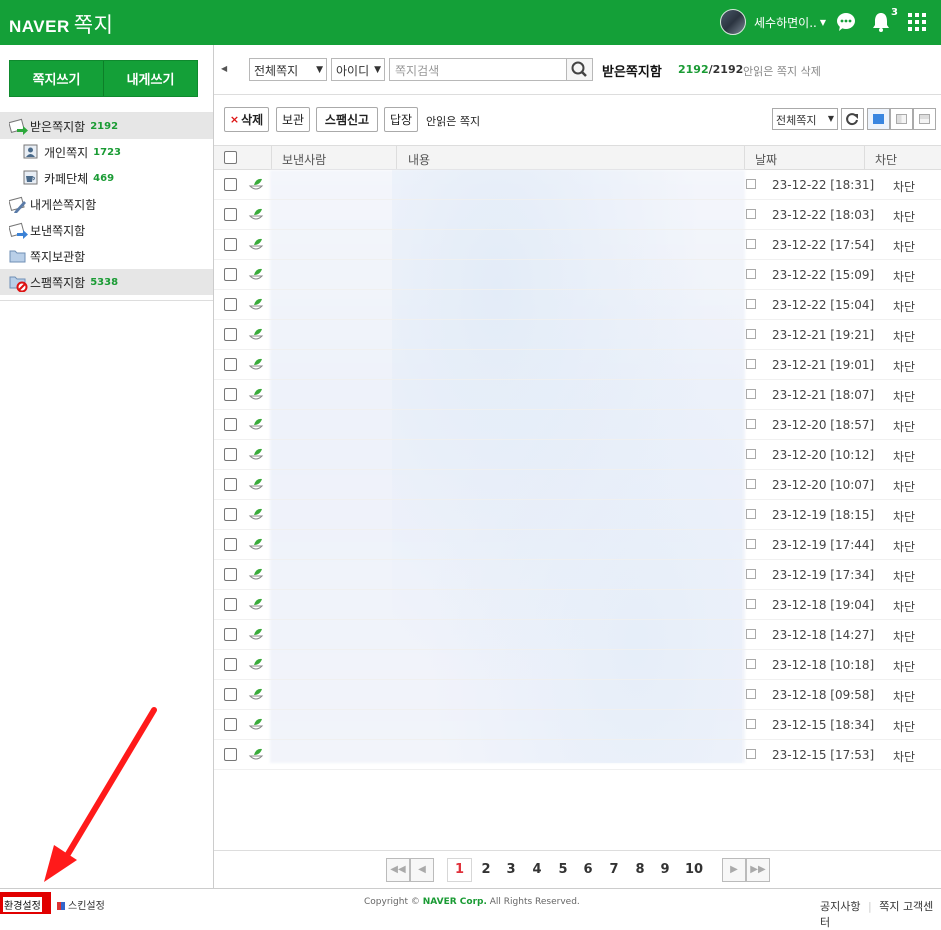 The image size is (941, 930). Describe the element at coordinates (81, 904) in the screenshot. I see `skin-settings-link: 스킨설정` at that location.